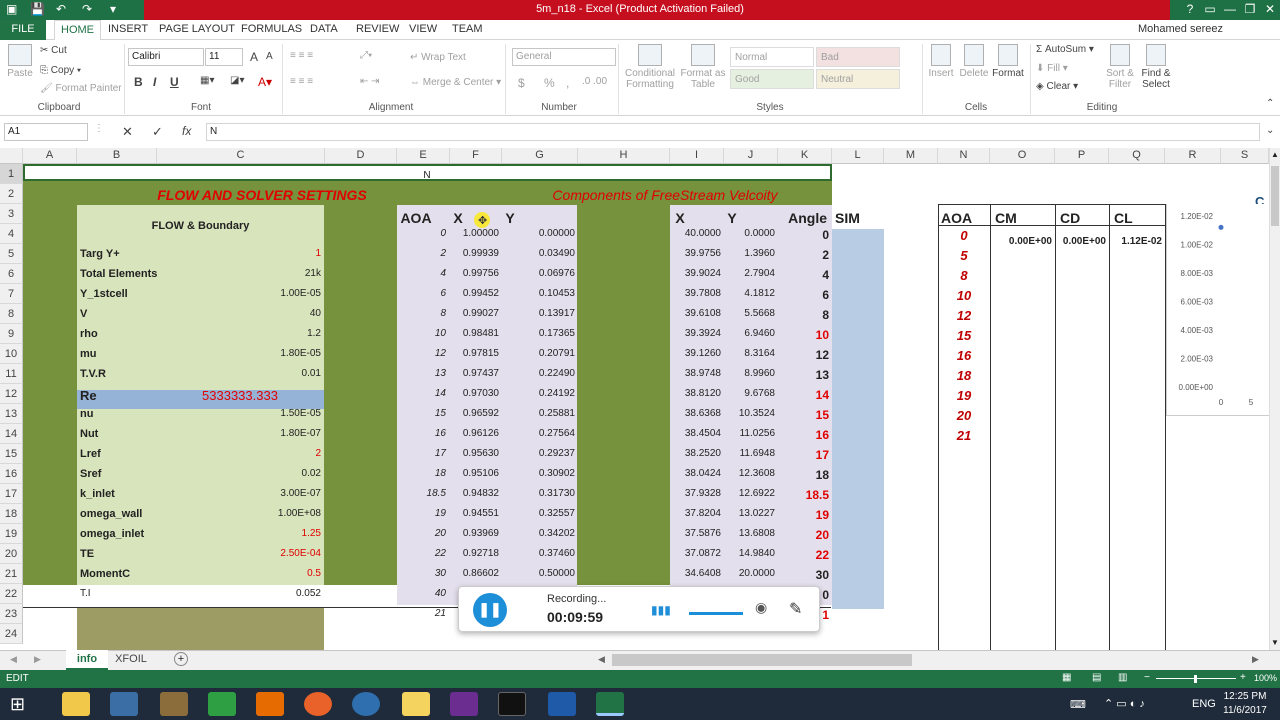  What do you see at coordinates (751, 274) in the screenshot?
I see `y-velocity-cell: 2.7904` at bounding box center [751, 274].